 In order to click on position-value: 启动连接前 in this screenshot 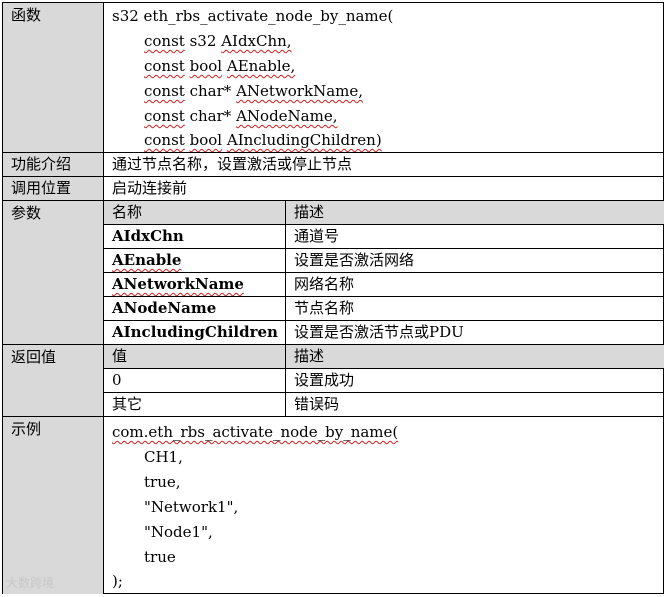, I will do `click(145, 188)`.